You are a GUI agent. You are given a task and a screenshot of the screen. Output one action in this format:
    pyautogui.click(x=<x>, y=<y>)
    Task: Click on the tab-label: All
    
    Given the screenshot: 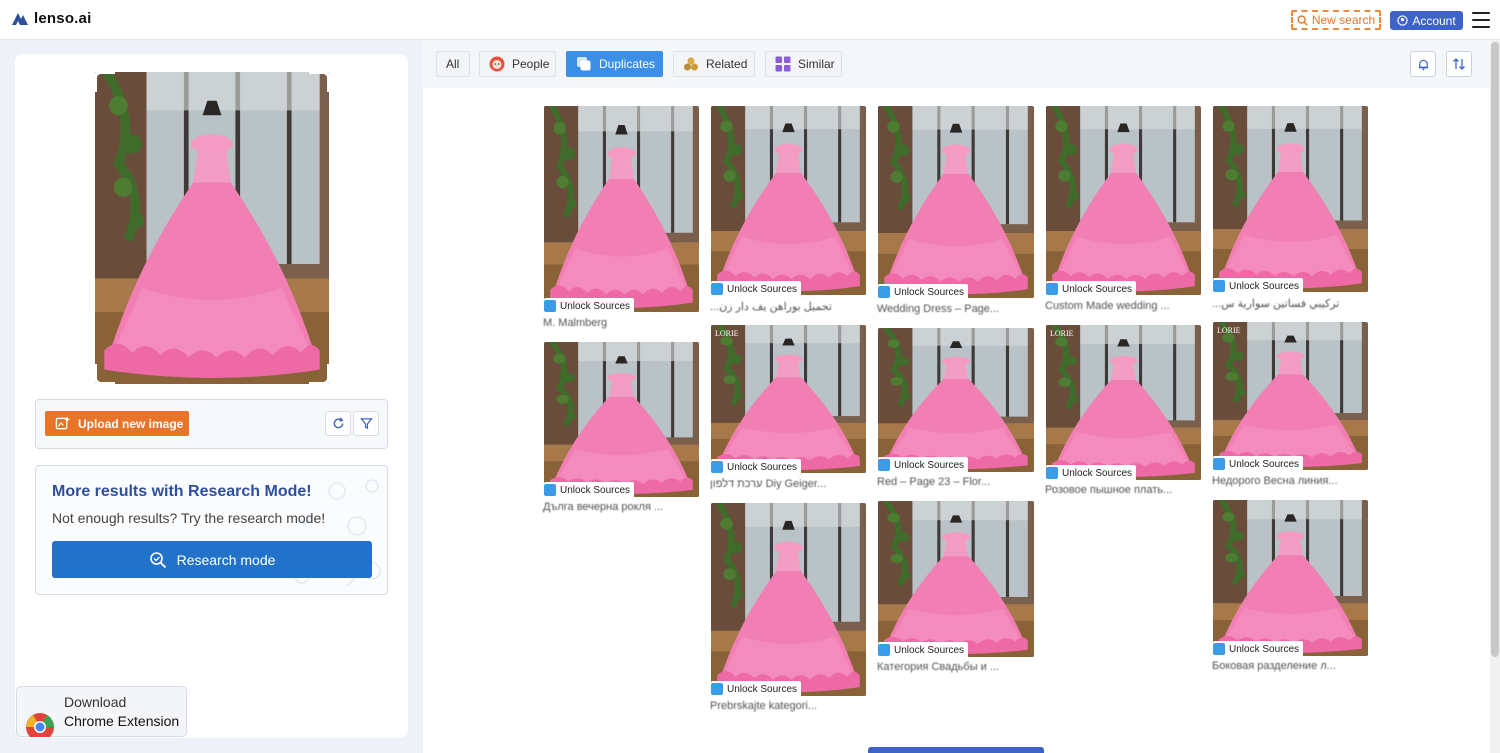 What is the action you would take?
    pyautogui.click(x=453, y=64)
    